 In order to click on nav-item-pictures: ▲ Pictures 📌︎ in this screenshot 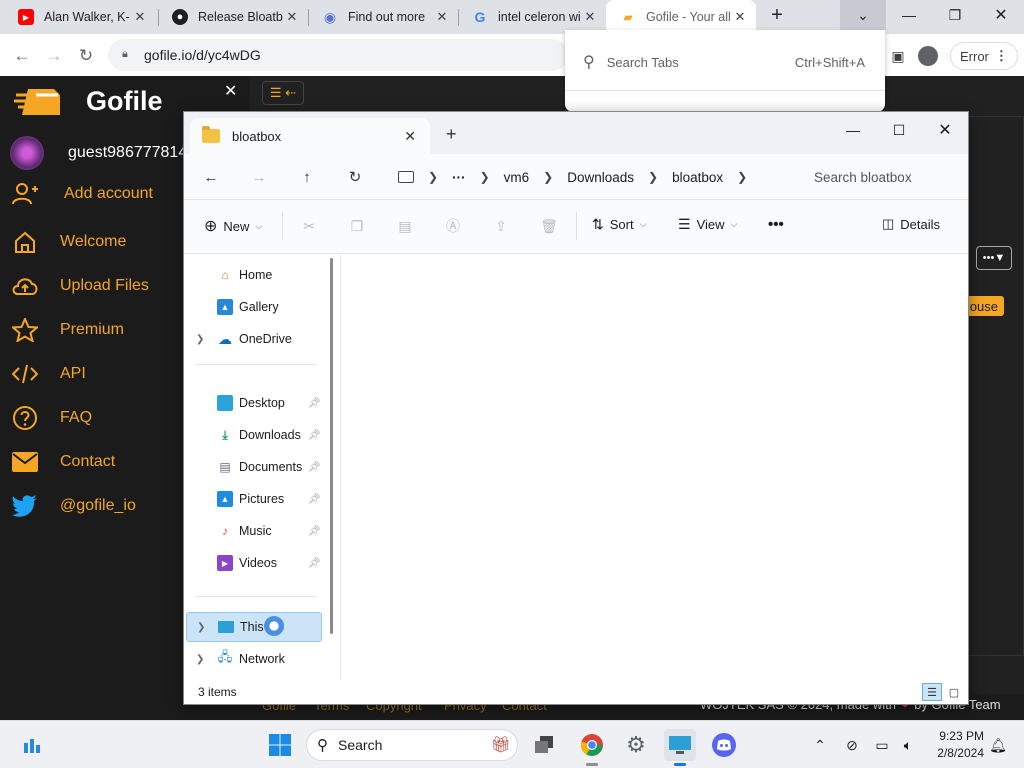, I will do `click(254, 499)`.